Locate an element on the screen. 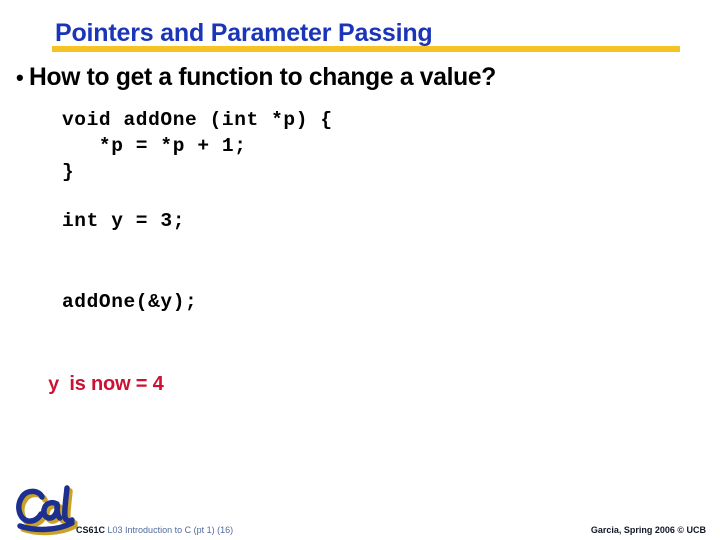 Image resolution: width=720 pixels, height=540 pixels. result-line: y is now = 4 is located at coordinates (106, 384).